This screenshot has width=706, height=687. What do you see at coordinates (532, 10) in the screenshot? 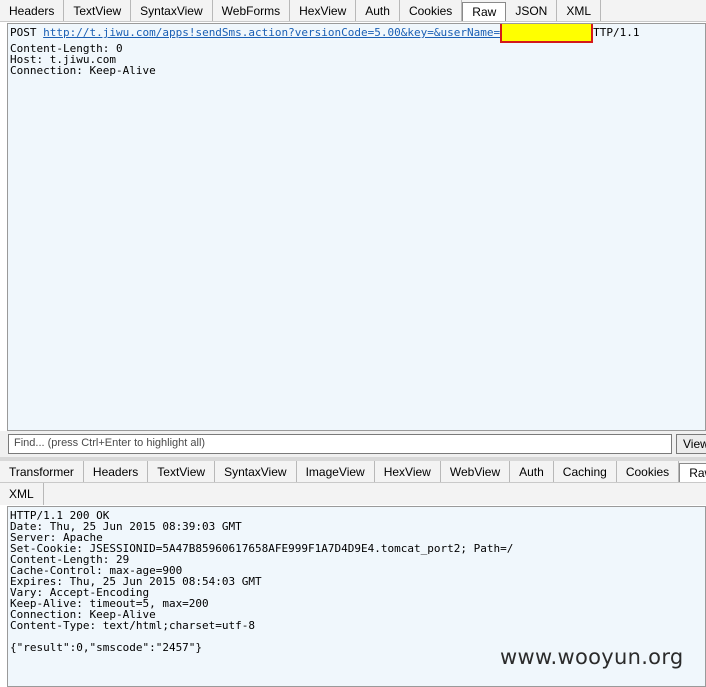
I see `request-tab-json: JSON` at bounding box center [532, 10].